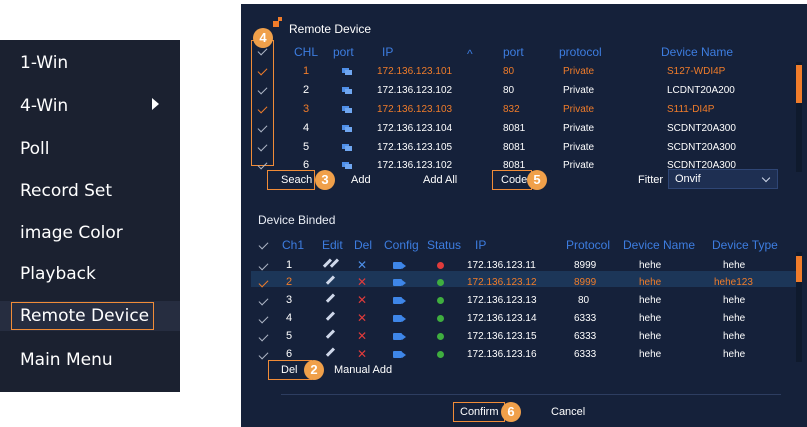 The width and height of the screenshot is (807, 427). I want to click on row-chl: 1, so click(306, 71).